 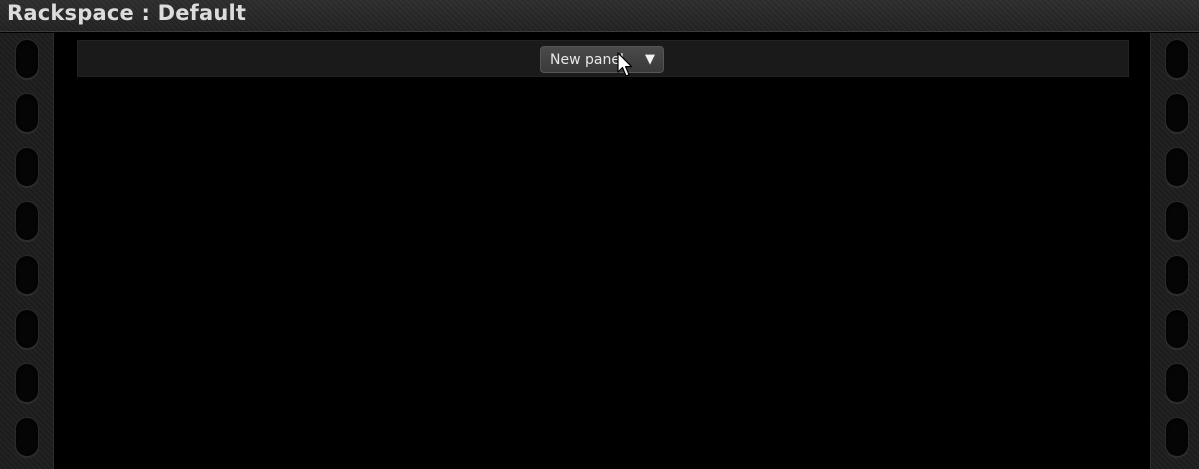 I want to click on new-panel-dropdown: New panel ▼, so click(x=602, y=59).